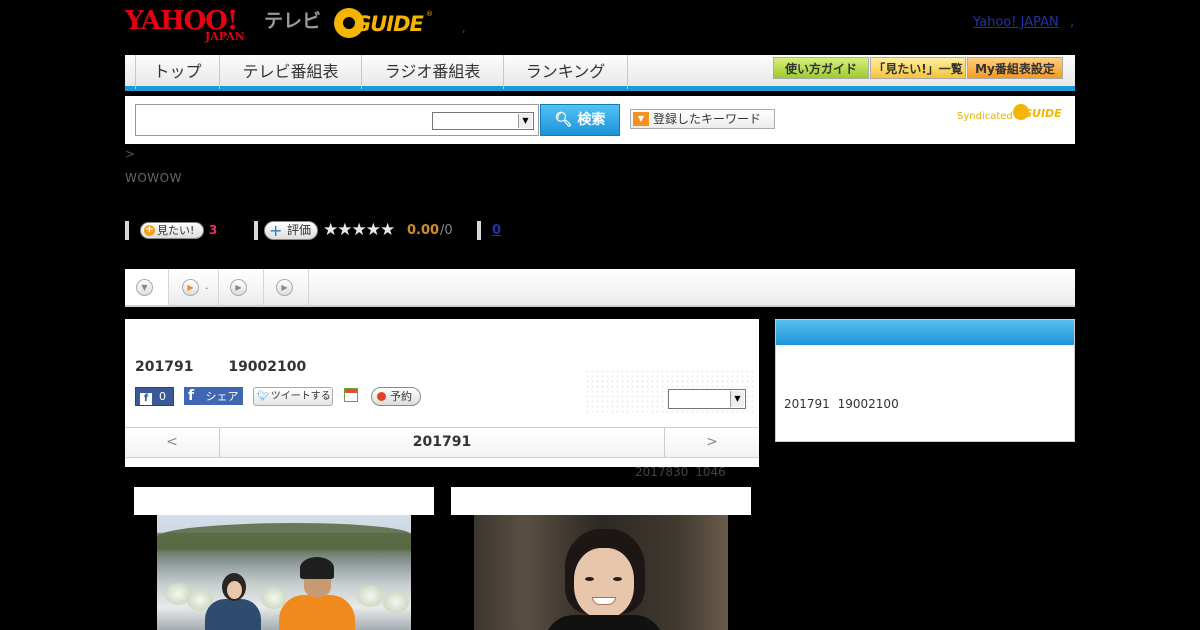  I want to click on pager-prev-button: <, so click(172, 442).